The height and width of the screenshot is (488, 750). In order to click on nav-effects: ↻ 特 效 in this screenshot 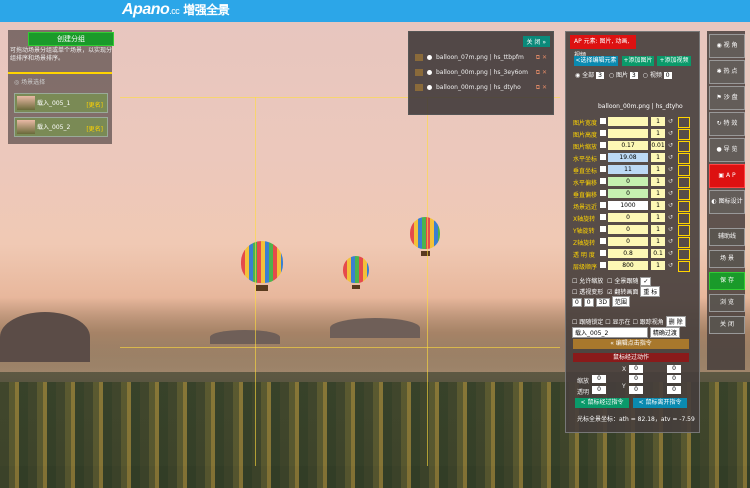, I will do `click(727, 124)`.